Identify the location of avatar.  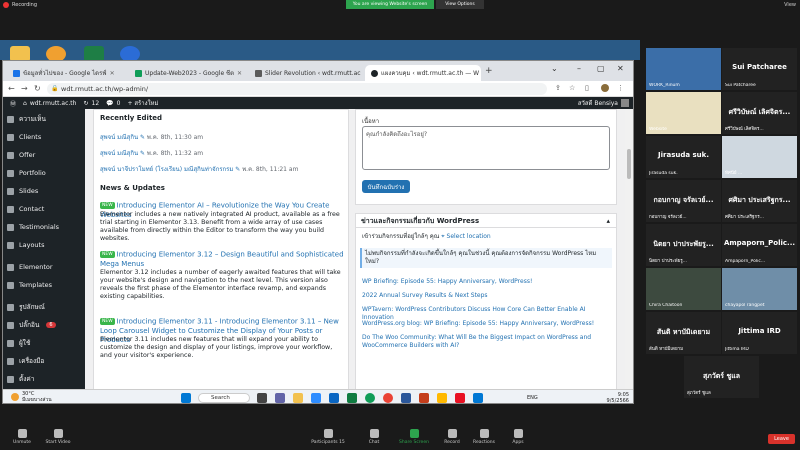
(625, 103).